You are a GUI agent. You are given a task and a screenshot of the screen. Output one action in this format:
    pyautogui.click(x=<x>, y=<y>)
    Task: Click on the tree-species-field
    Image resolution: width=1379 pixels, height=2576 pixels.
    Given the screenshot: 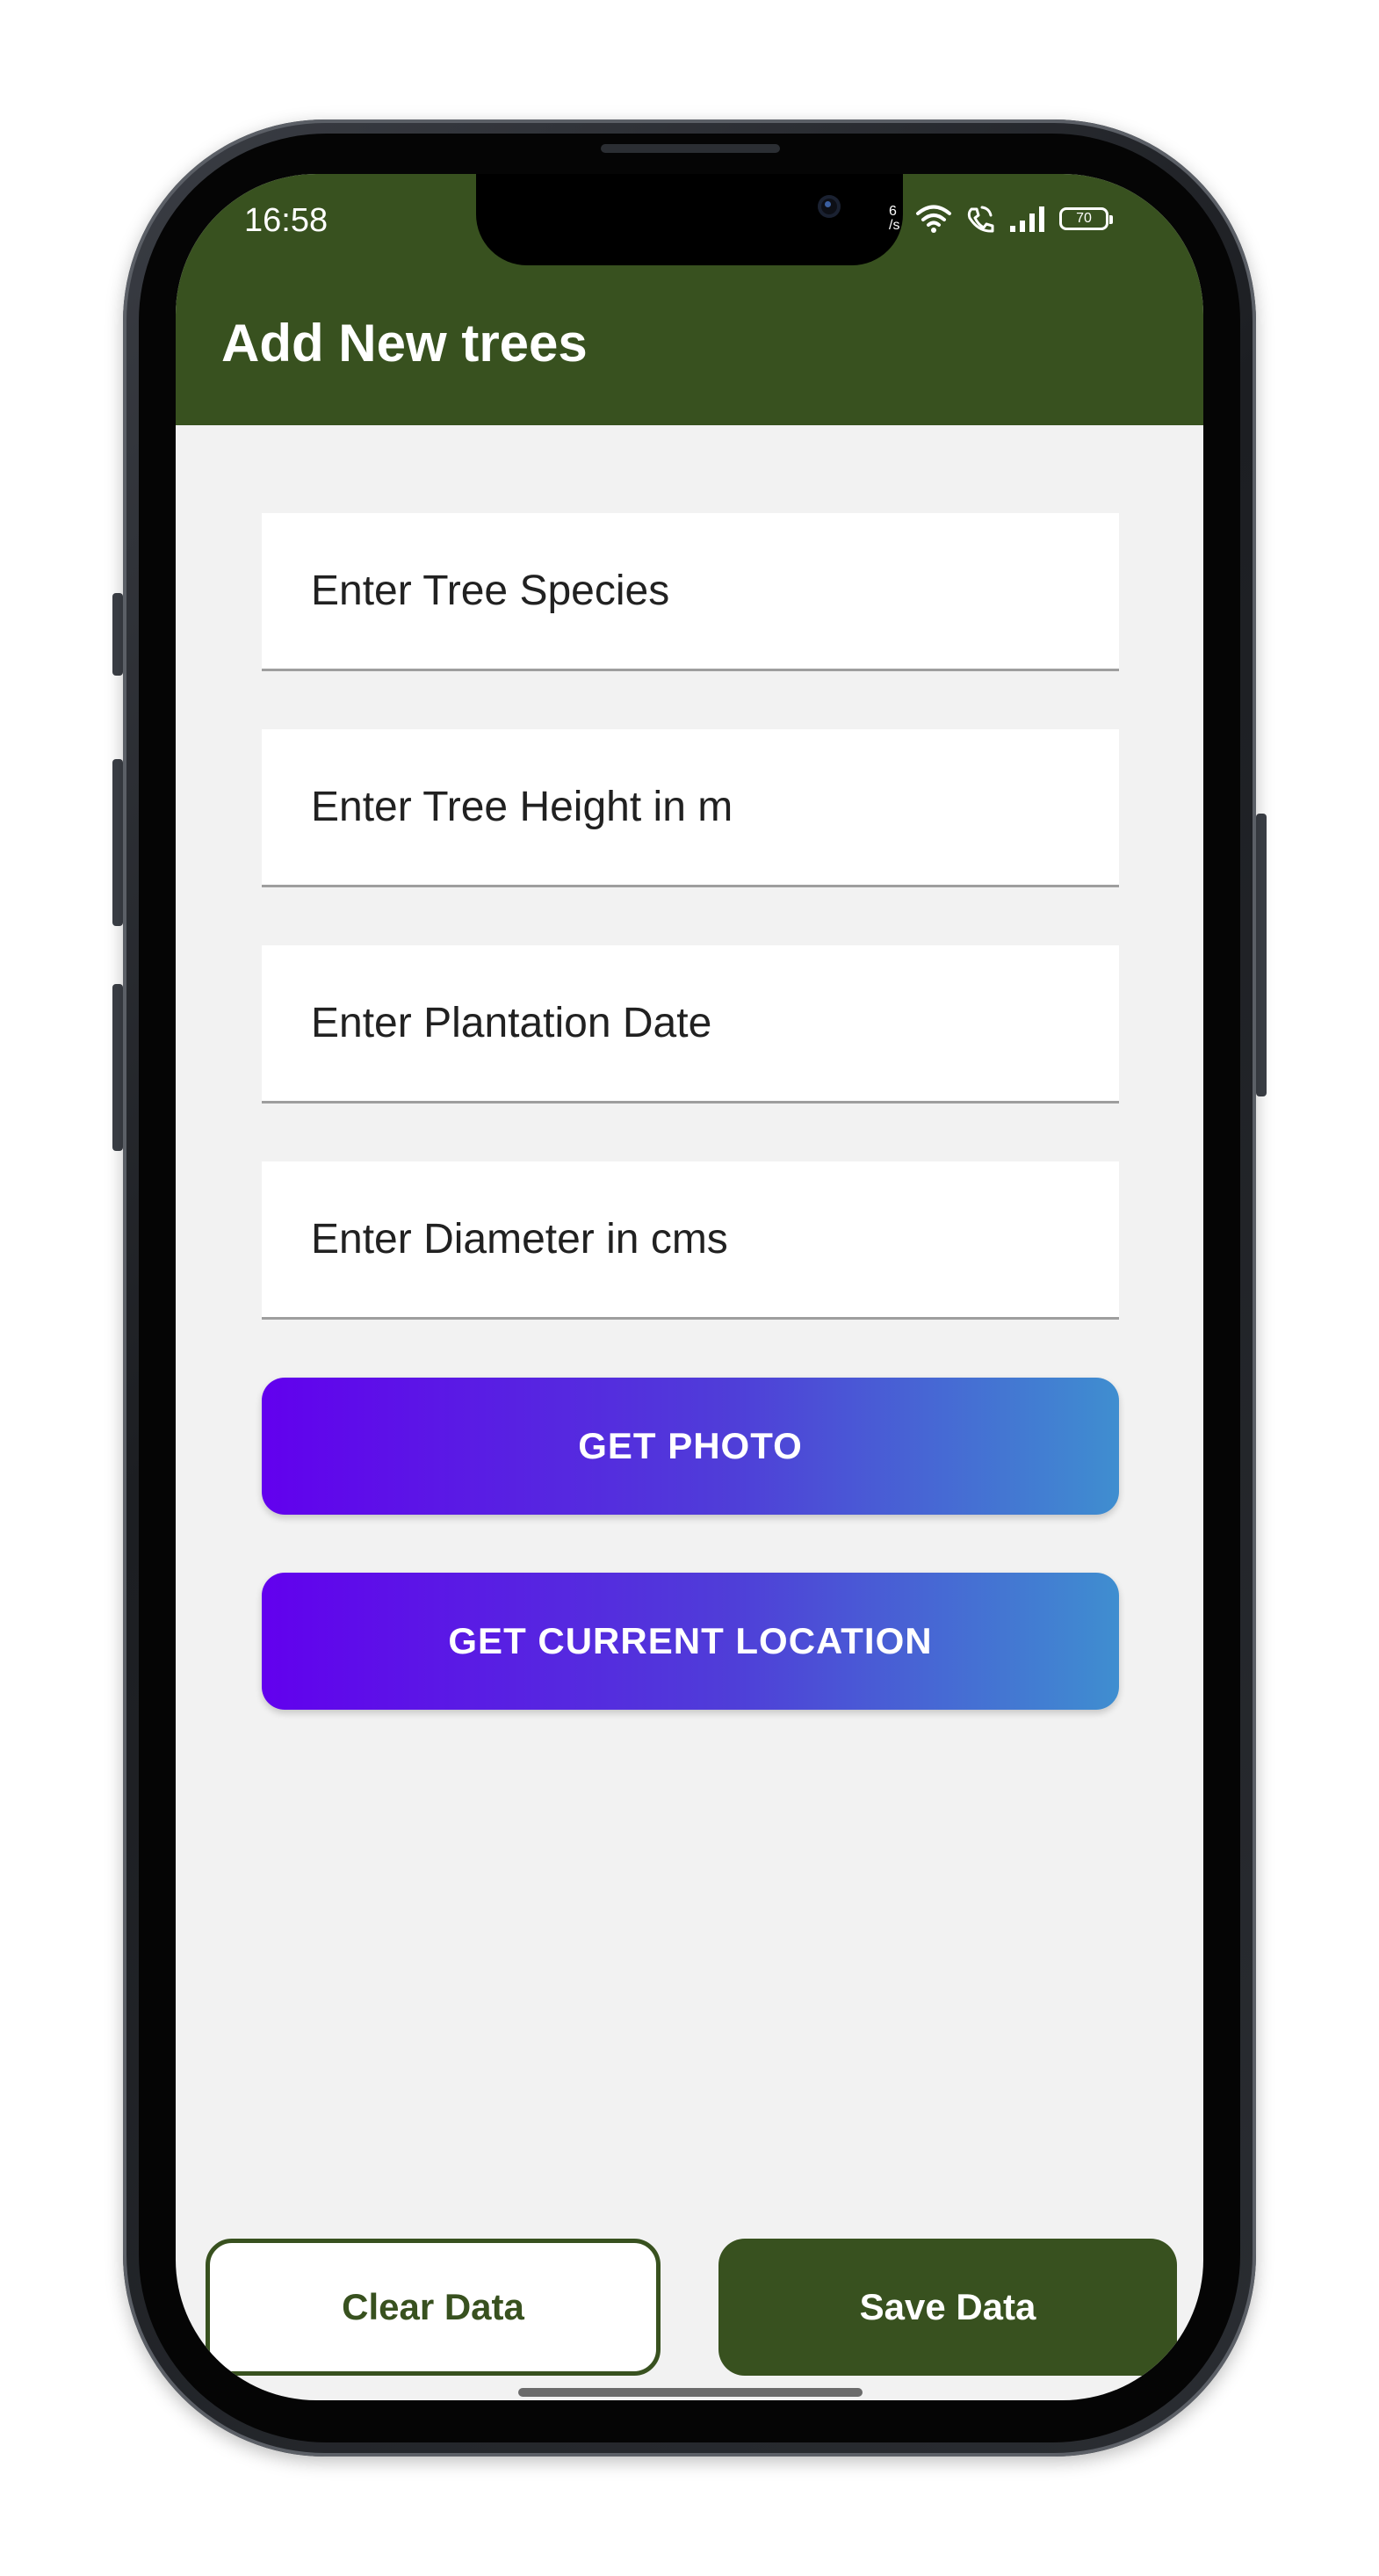 What is the action you would take?
    pyautogui.click(x=690, y=591)
    